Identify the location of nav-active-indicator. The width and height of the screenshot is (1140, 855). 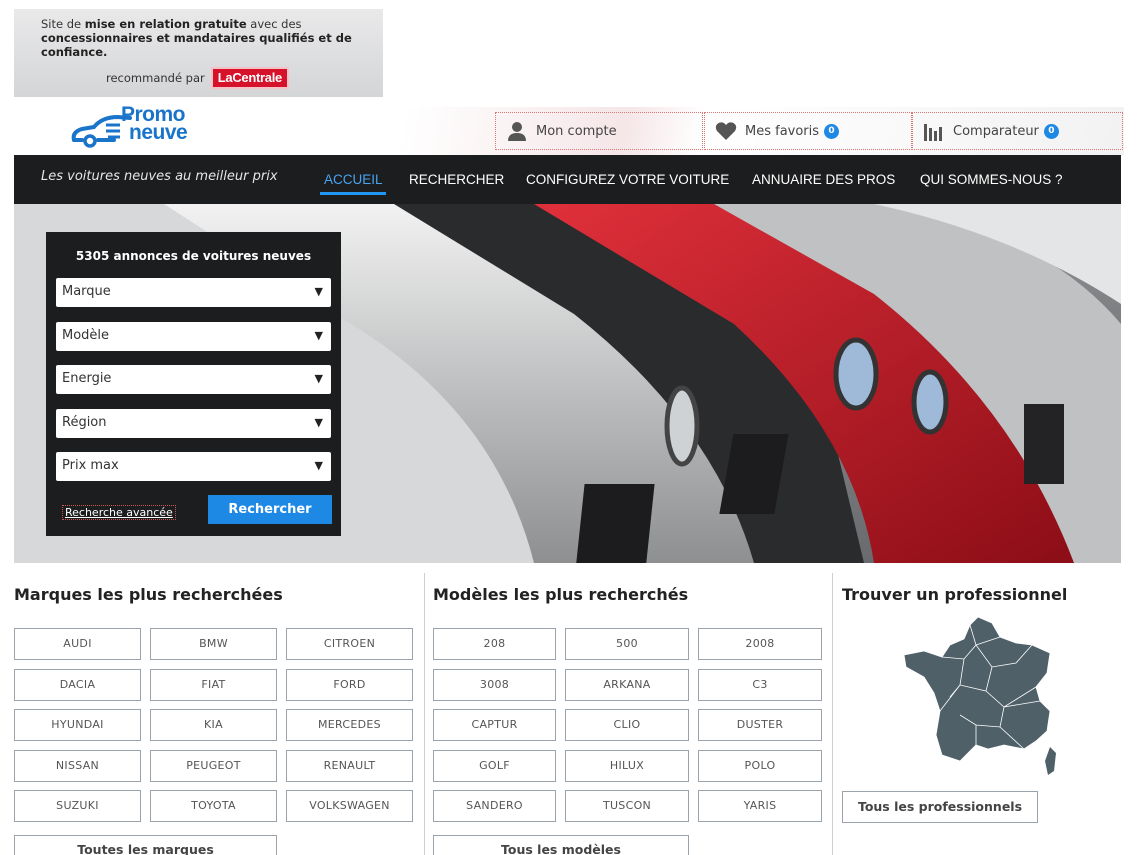
(353, 193).